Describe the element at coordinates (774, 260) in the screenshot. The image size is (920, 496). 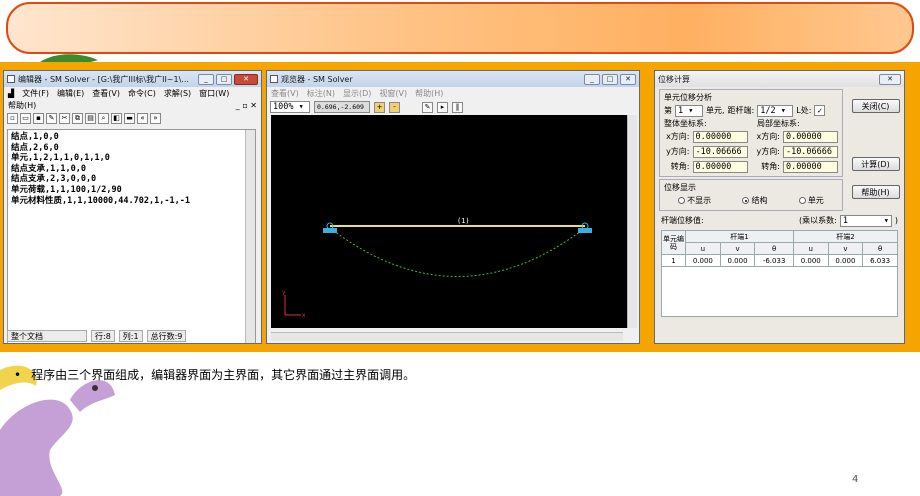
I see `table-cell: -6.033` at that location.